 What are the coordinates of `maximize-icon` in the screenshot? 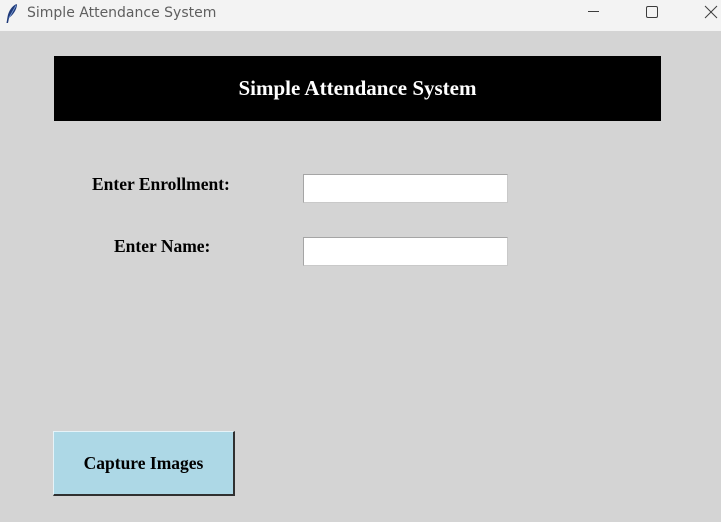 It's located at (652, 12).